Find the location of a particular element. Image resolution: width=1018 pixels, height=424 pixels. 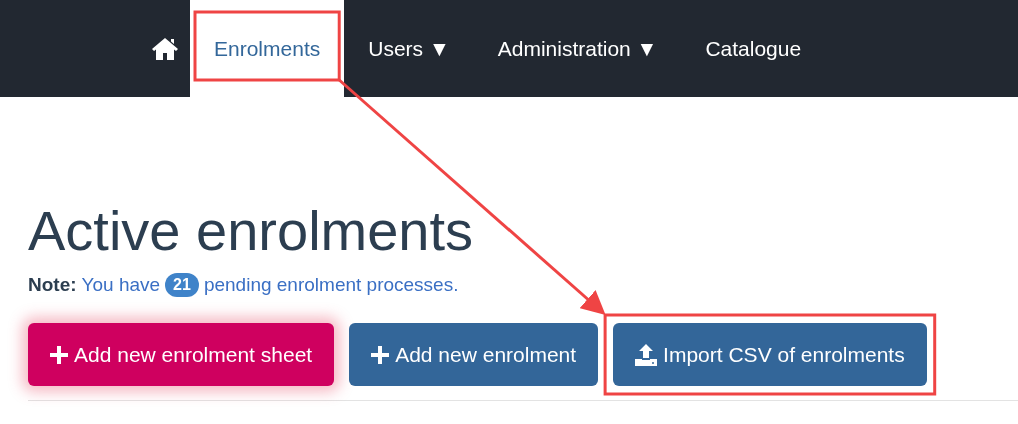

note-label: Note: is located at coordinates (52, 285).